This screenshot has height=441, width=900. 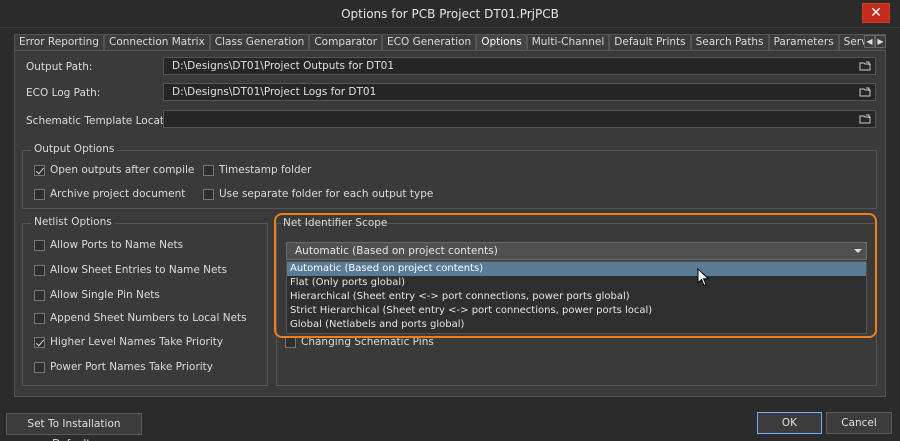 I want to click on netlist-options-title: Netlist Options, so click(x=73, y=222).